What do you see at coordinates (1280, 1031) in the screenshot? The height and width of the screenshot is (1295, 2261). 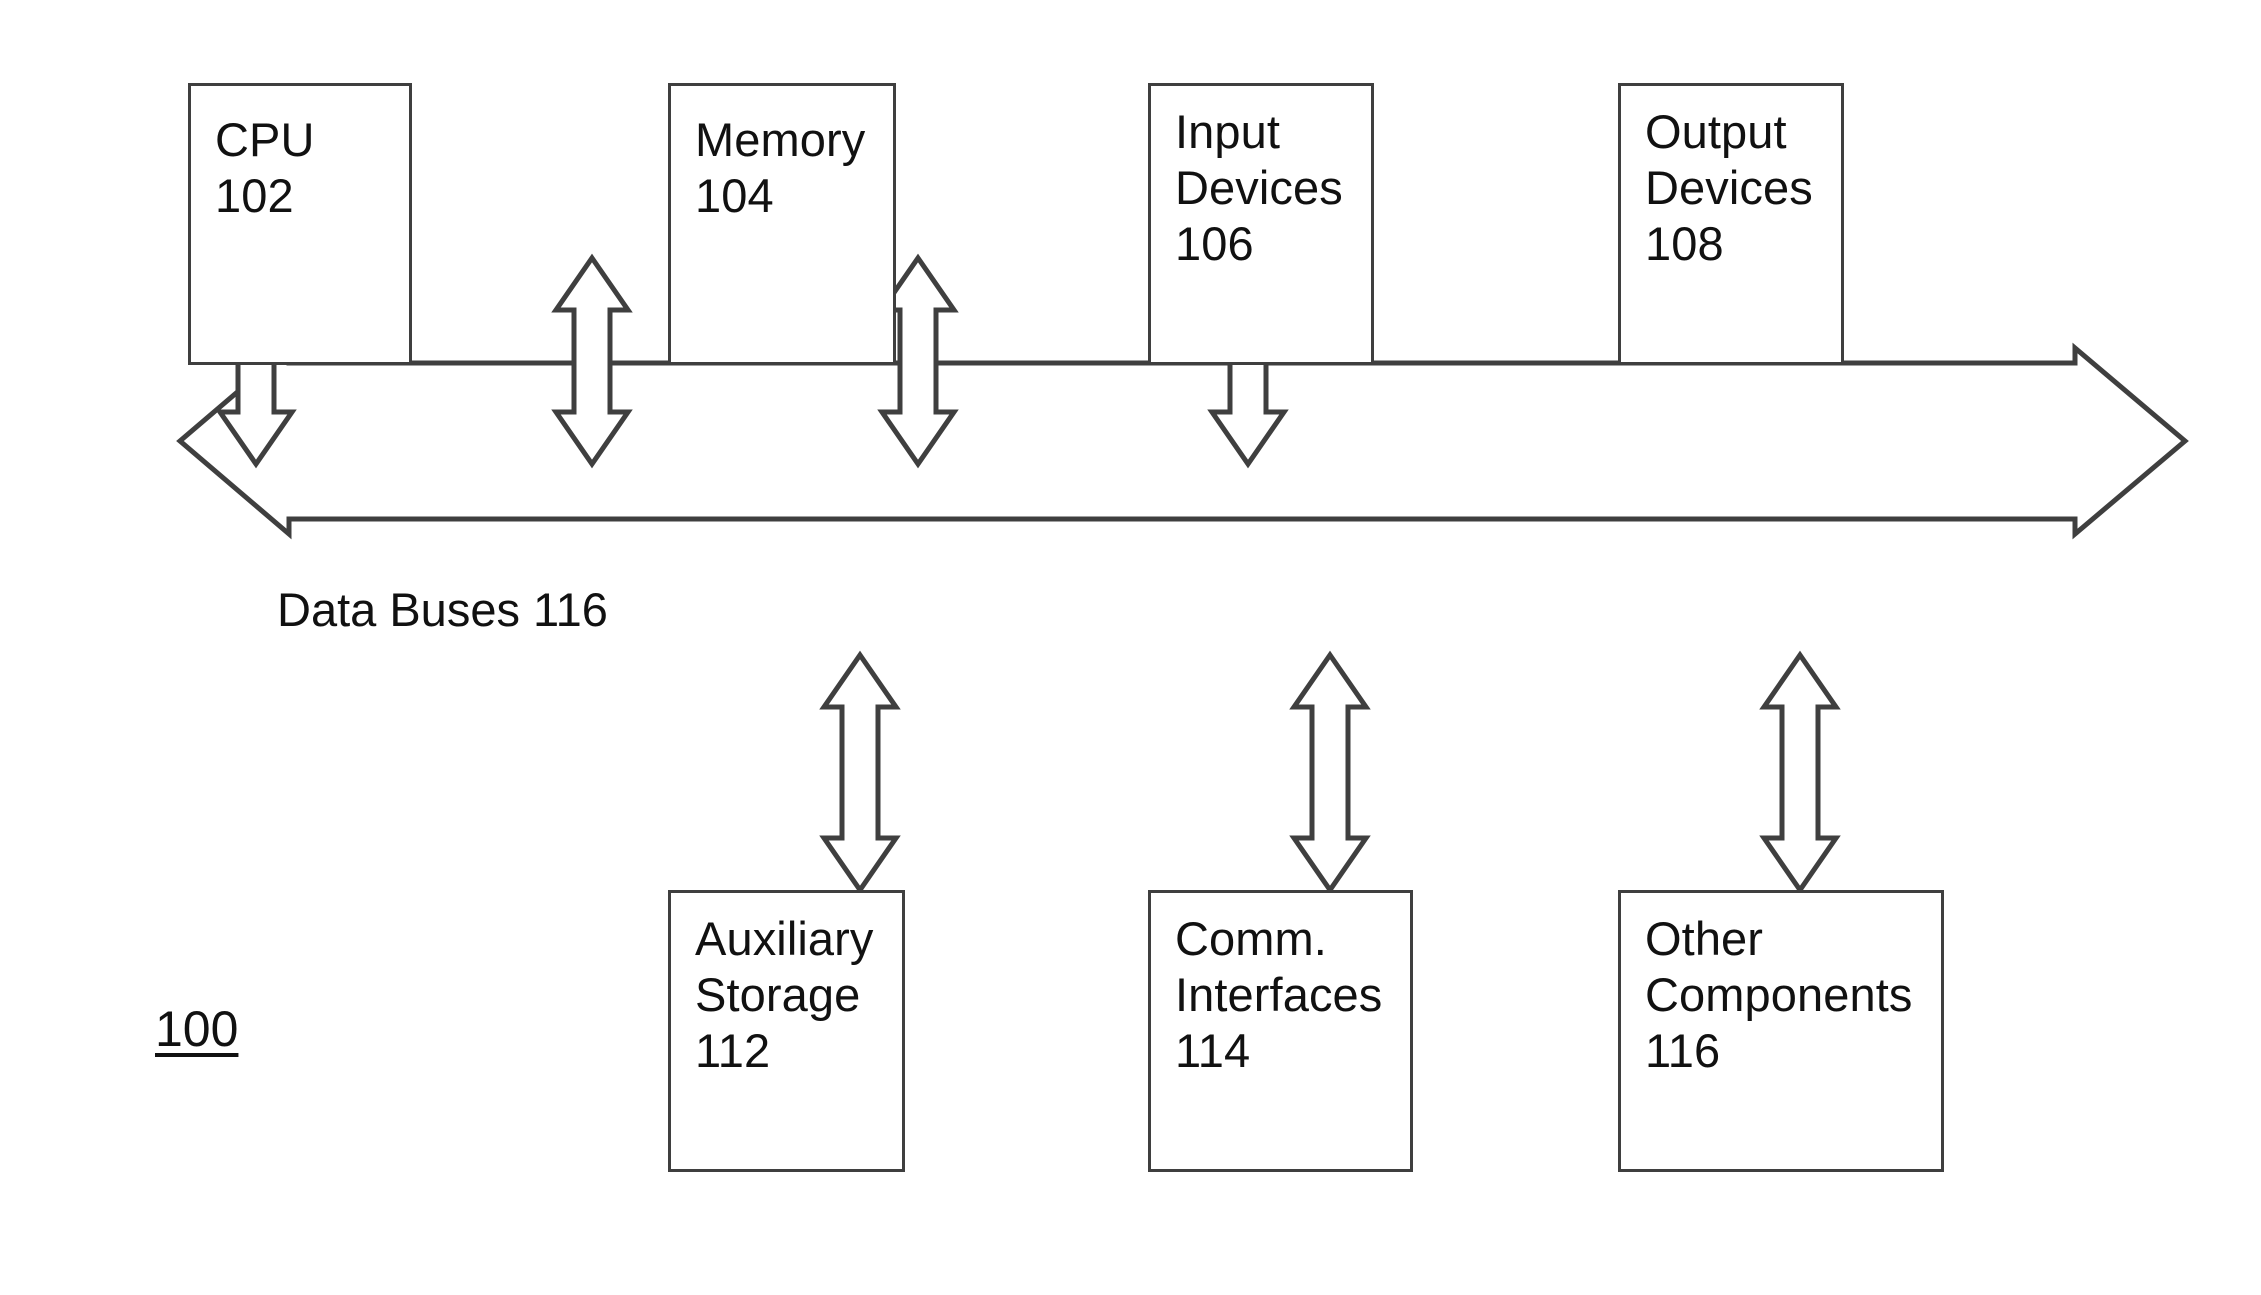 I see `node-comm-interfaces: Comm. Interfaces 114` at bounding box center [1280, 1031].